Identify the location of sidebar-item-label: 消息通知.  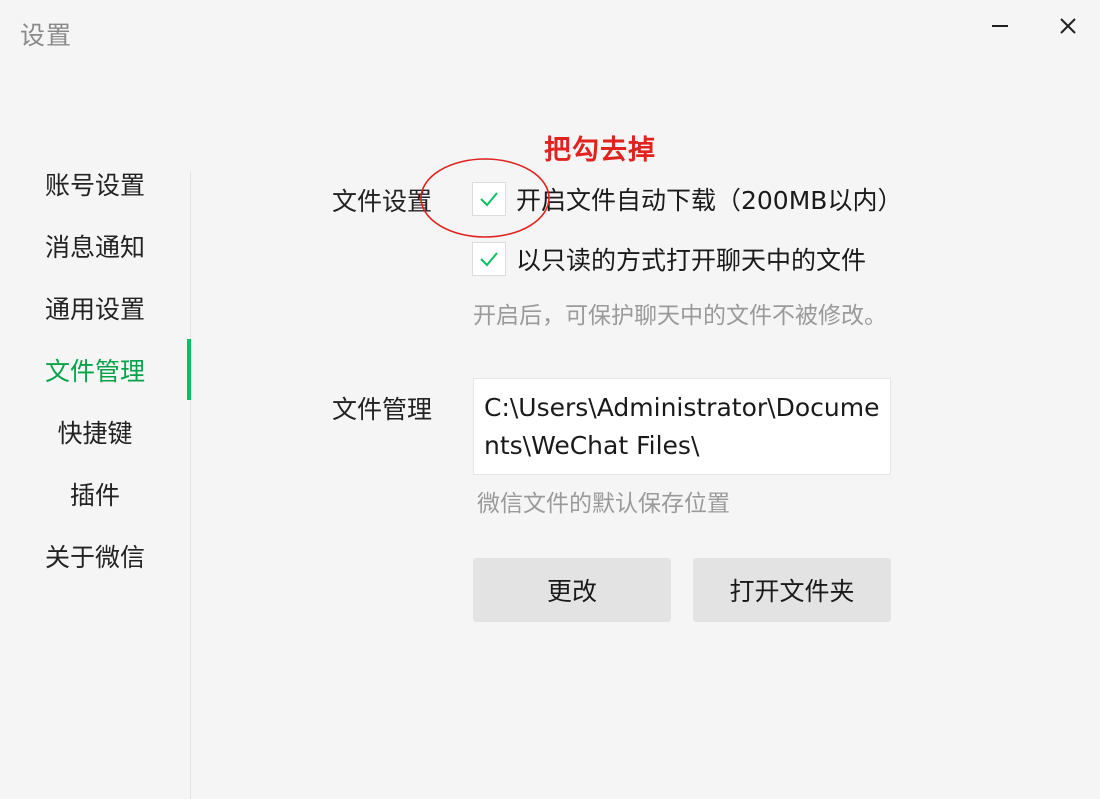
(94, 247).